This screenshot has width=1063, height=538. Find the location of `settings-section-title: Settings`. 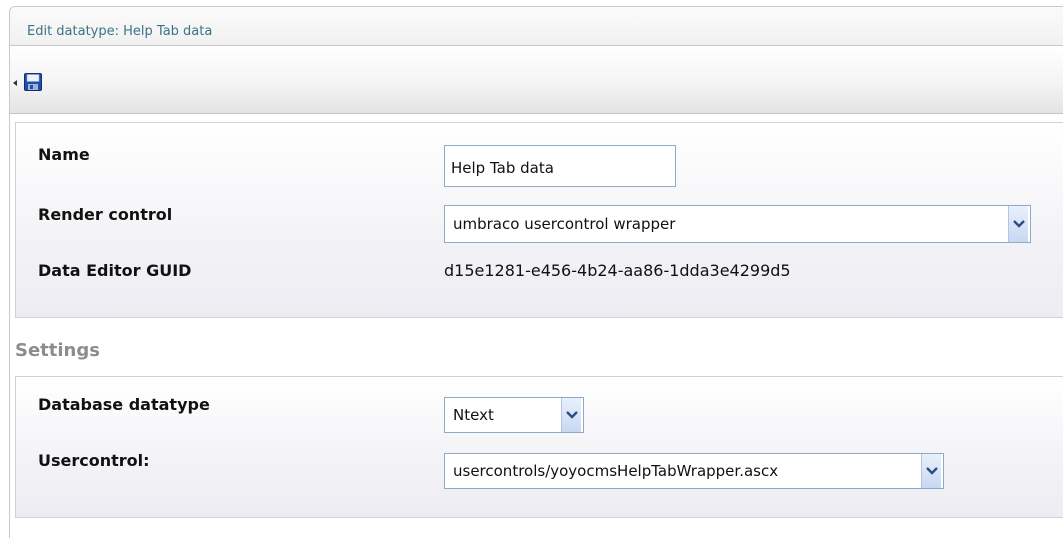

settings-section-title: Settings is located at coordinates (57, 350).